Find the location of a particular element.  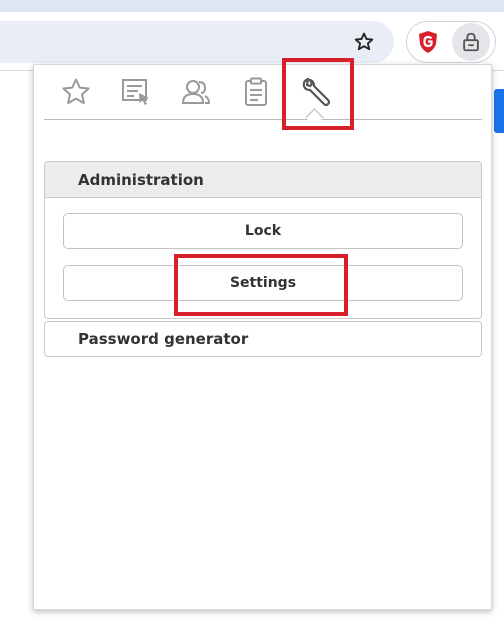

clipboard-icon is located at coordinates (256, 94).